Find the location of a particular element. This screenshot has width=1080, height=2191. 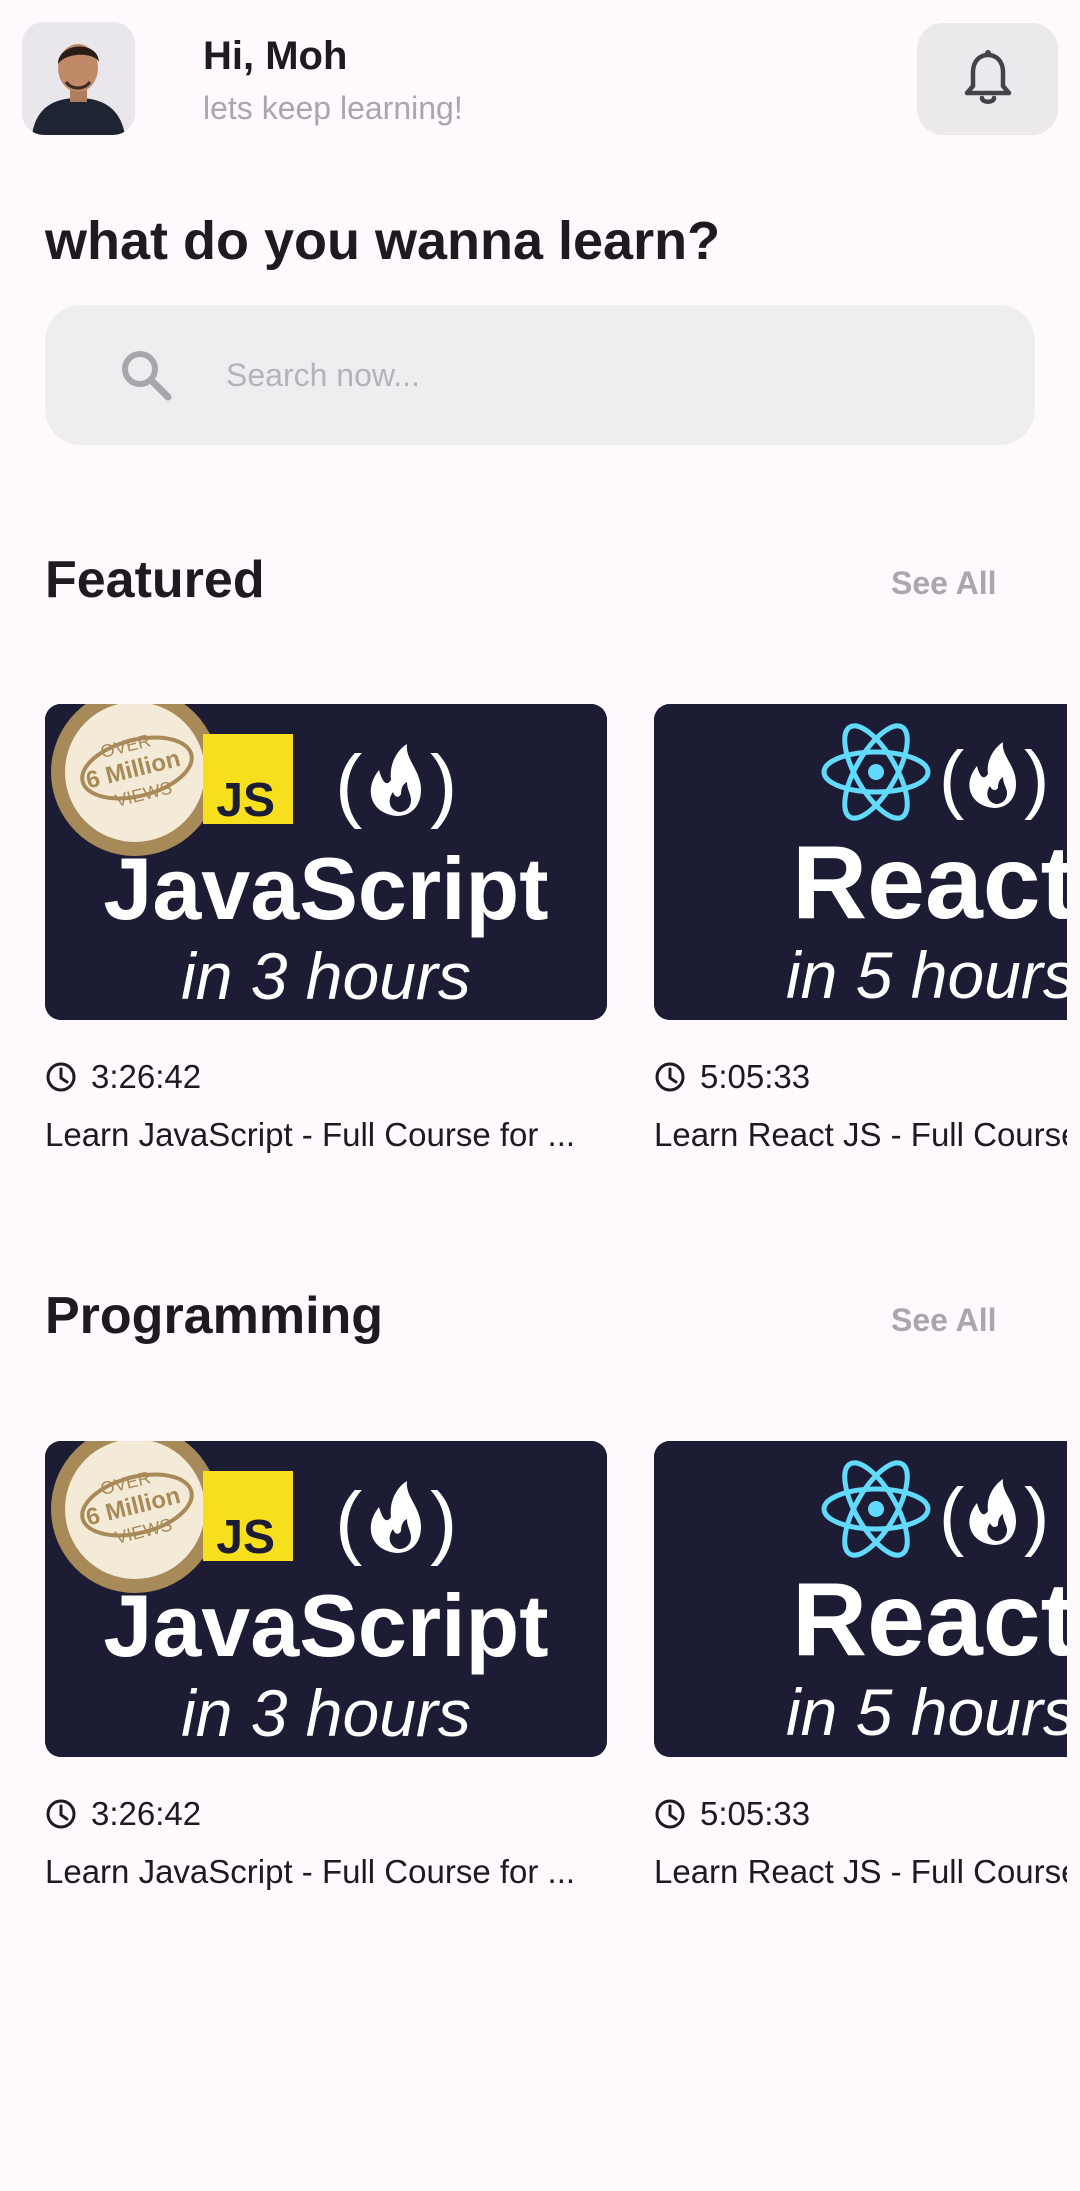

see-all-featured-button: See All is located at coordinates (944, 583).